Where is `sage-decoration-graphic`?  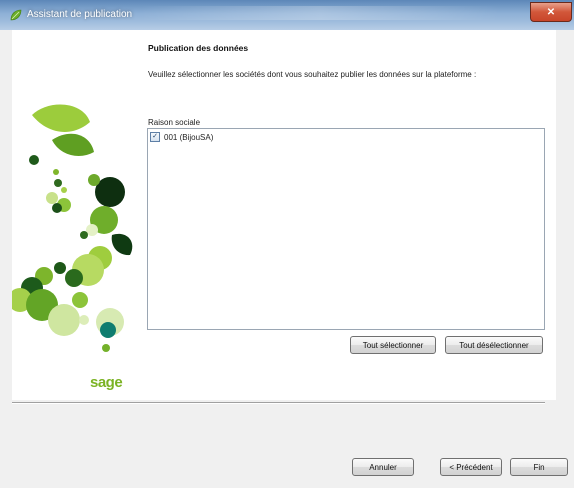
sage-decoration-graphic is located at coordinates (72, 228).